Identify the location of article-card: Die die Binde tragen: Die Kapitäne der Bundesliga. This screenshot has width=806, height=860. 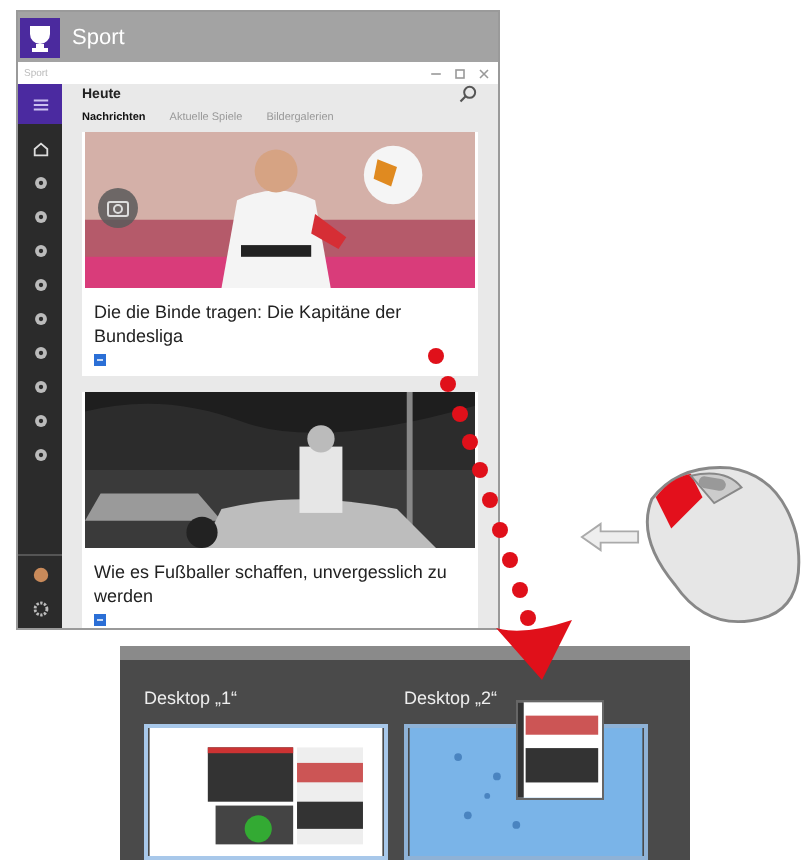
(280, 254).